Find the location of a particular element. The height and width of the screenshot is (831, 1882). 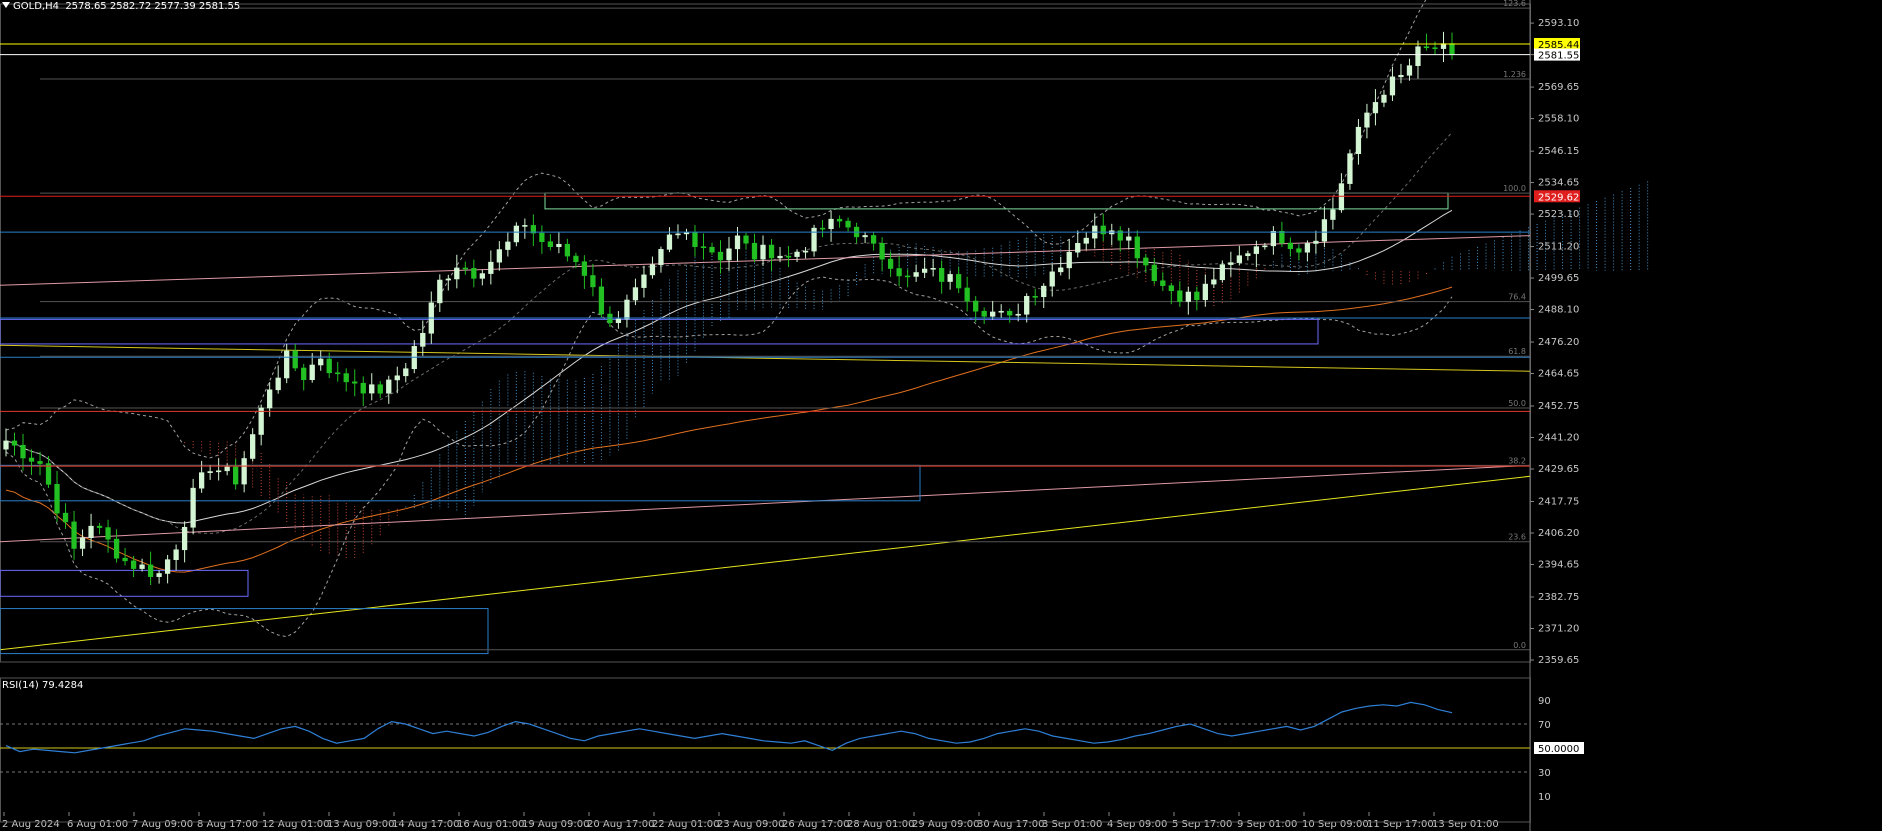

price-tick-label: 2546.15 is located at coordinates (1558, 151).